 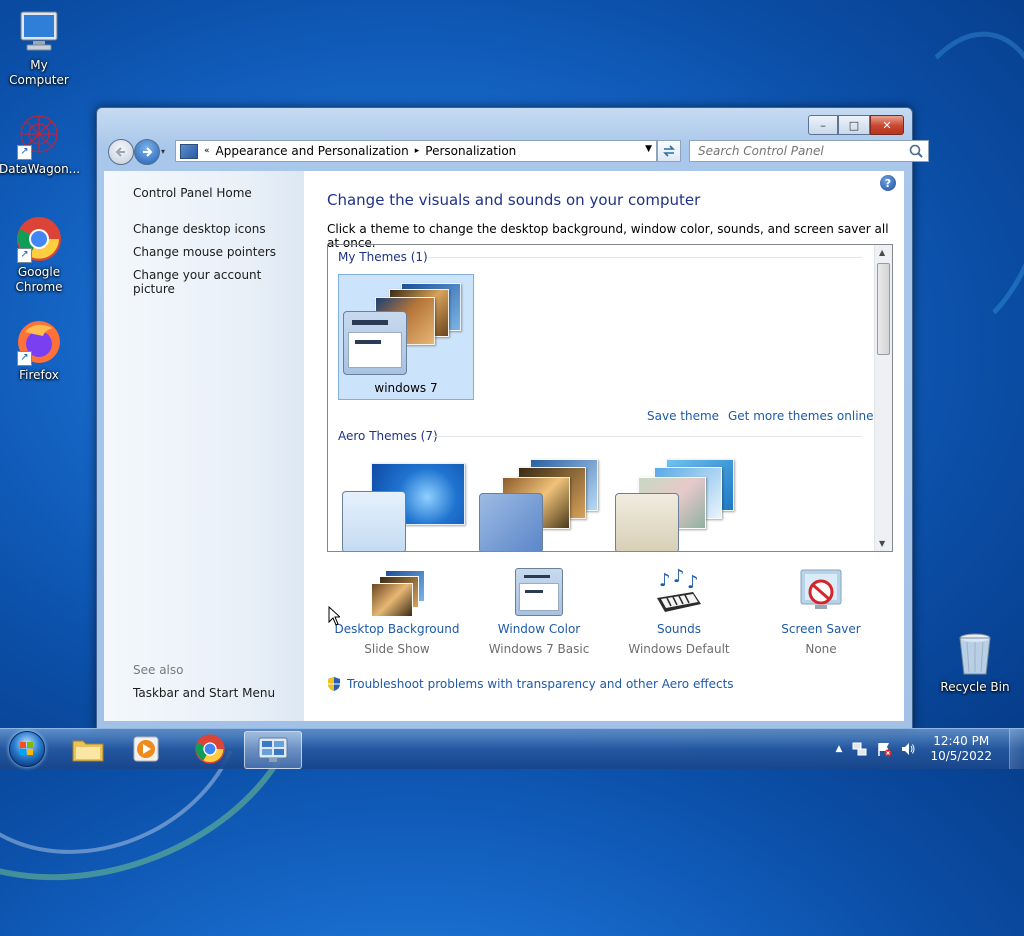 What do you see at coordinates (801, 416) in the screenshot?
I see `get-more-themes-link: Get more themes online` at bounding box center [801, 416].